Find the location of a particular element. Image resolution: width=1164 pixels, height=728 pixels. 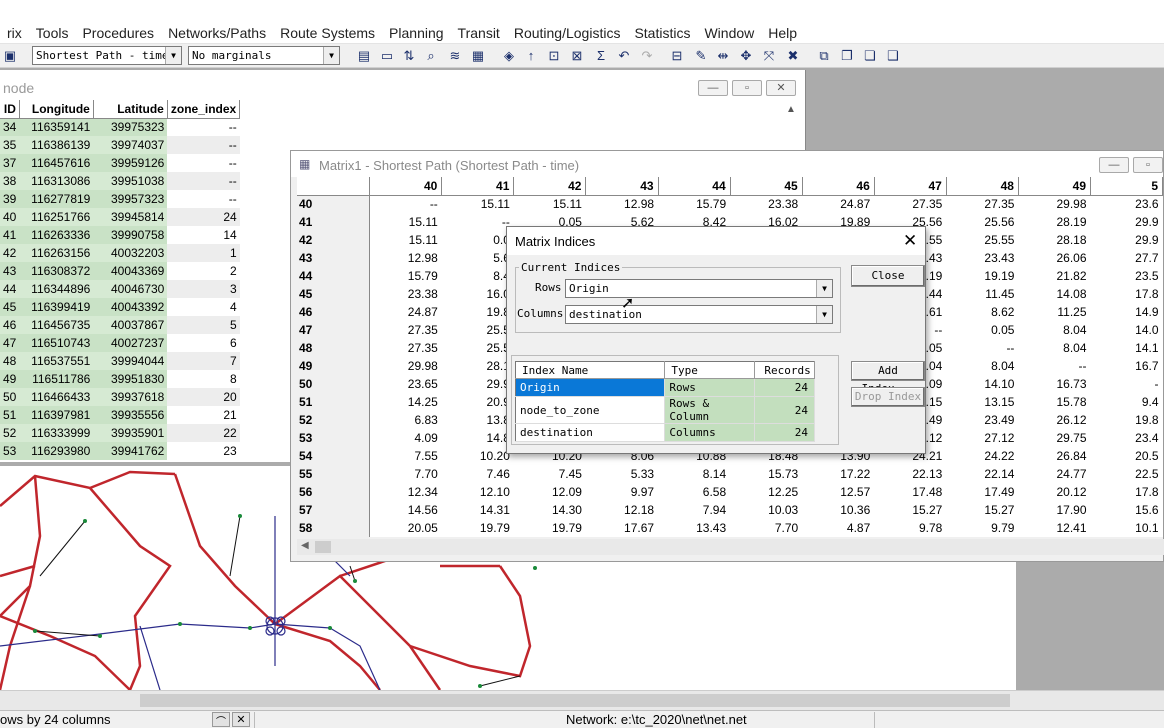

table-cell: 116277819 is located at coordinates (56, 199).